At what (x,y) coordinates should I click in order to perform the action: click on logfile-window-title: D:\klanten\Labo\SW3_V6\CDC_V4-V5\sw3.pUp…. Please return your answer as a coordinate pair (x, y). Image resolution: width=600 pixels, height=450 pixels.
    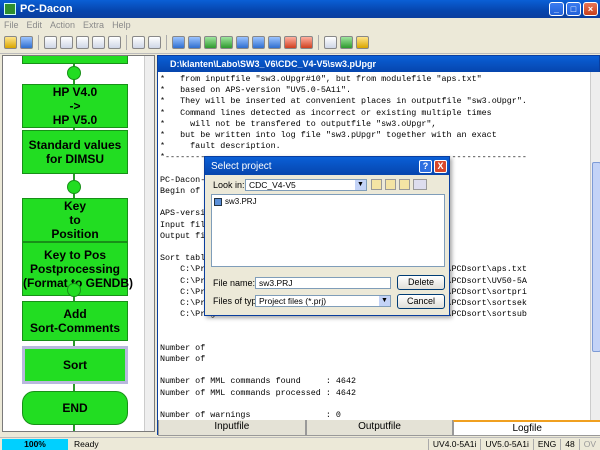
    Looking at the image, I should click on (378, 64).